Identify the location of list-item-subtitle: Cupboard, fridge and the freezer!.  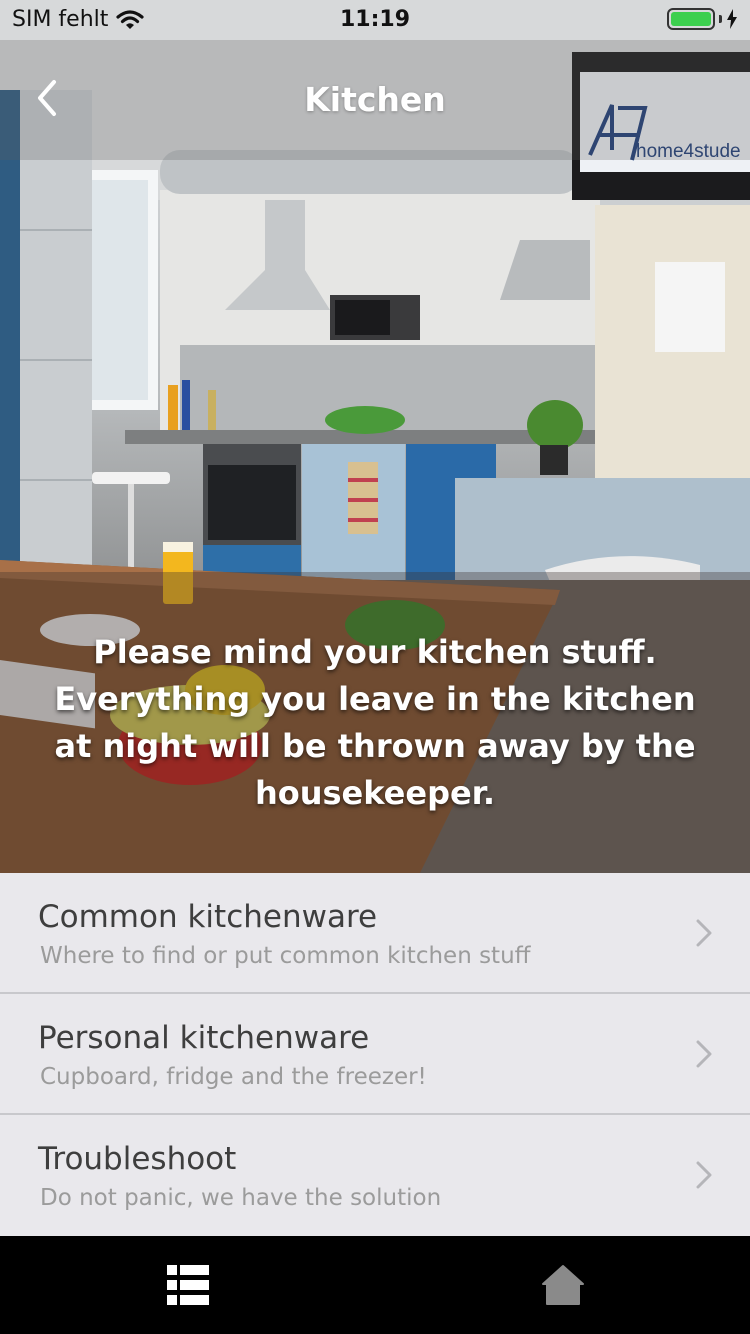
(233, 1077).